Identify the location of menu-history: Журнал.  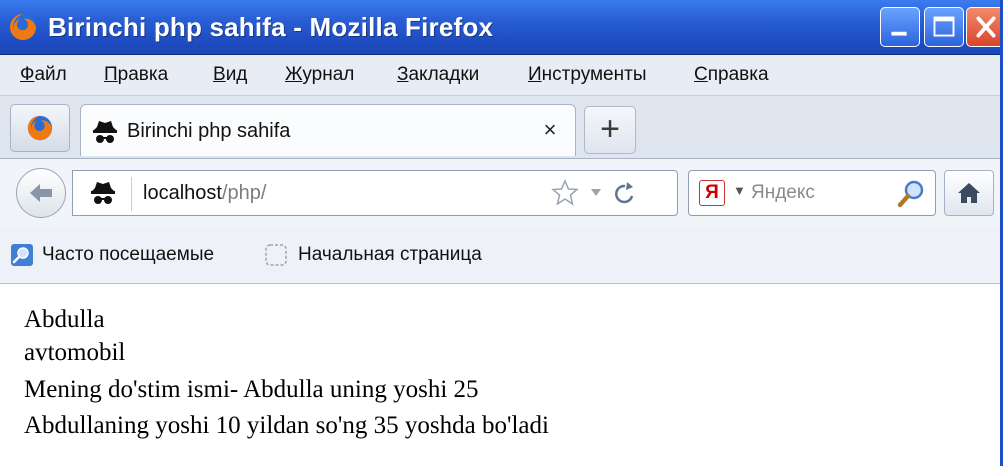
(319, 75).